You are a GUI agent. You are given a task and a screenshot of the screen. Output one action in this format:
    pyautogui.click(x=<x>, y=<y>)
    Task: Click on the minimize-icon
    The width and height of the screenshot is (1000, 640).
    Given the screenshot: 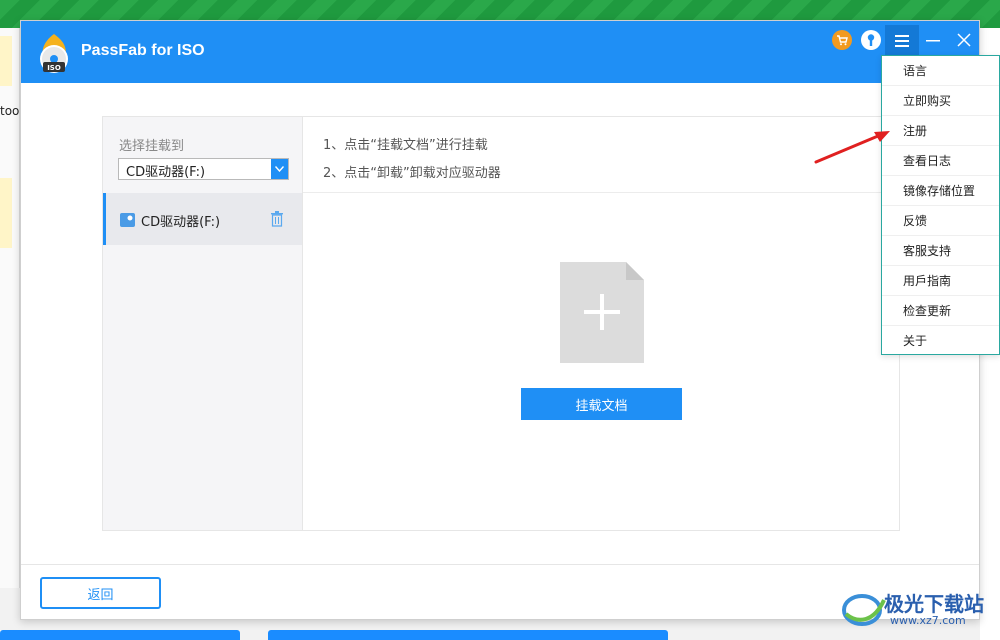 What is the action you would take?
    pyautogui.click(x=933, y=40)
    